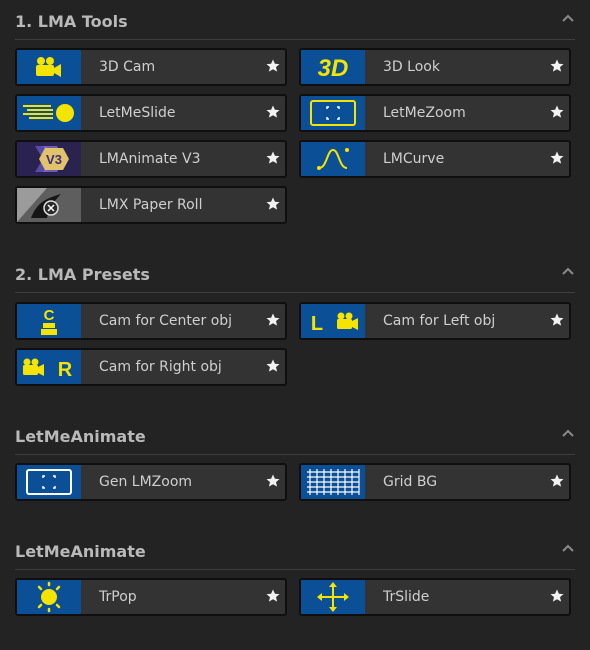 The height and width of the screenshot is (650, 590). What do you see at coordinates (127, 67) in the screenshot?
I see `item-label: 3D Cam` at bounding box center [127, 67].